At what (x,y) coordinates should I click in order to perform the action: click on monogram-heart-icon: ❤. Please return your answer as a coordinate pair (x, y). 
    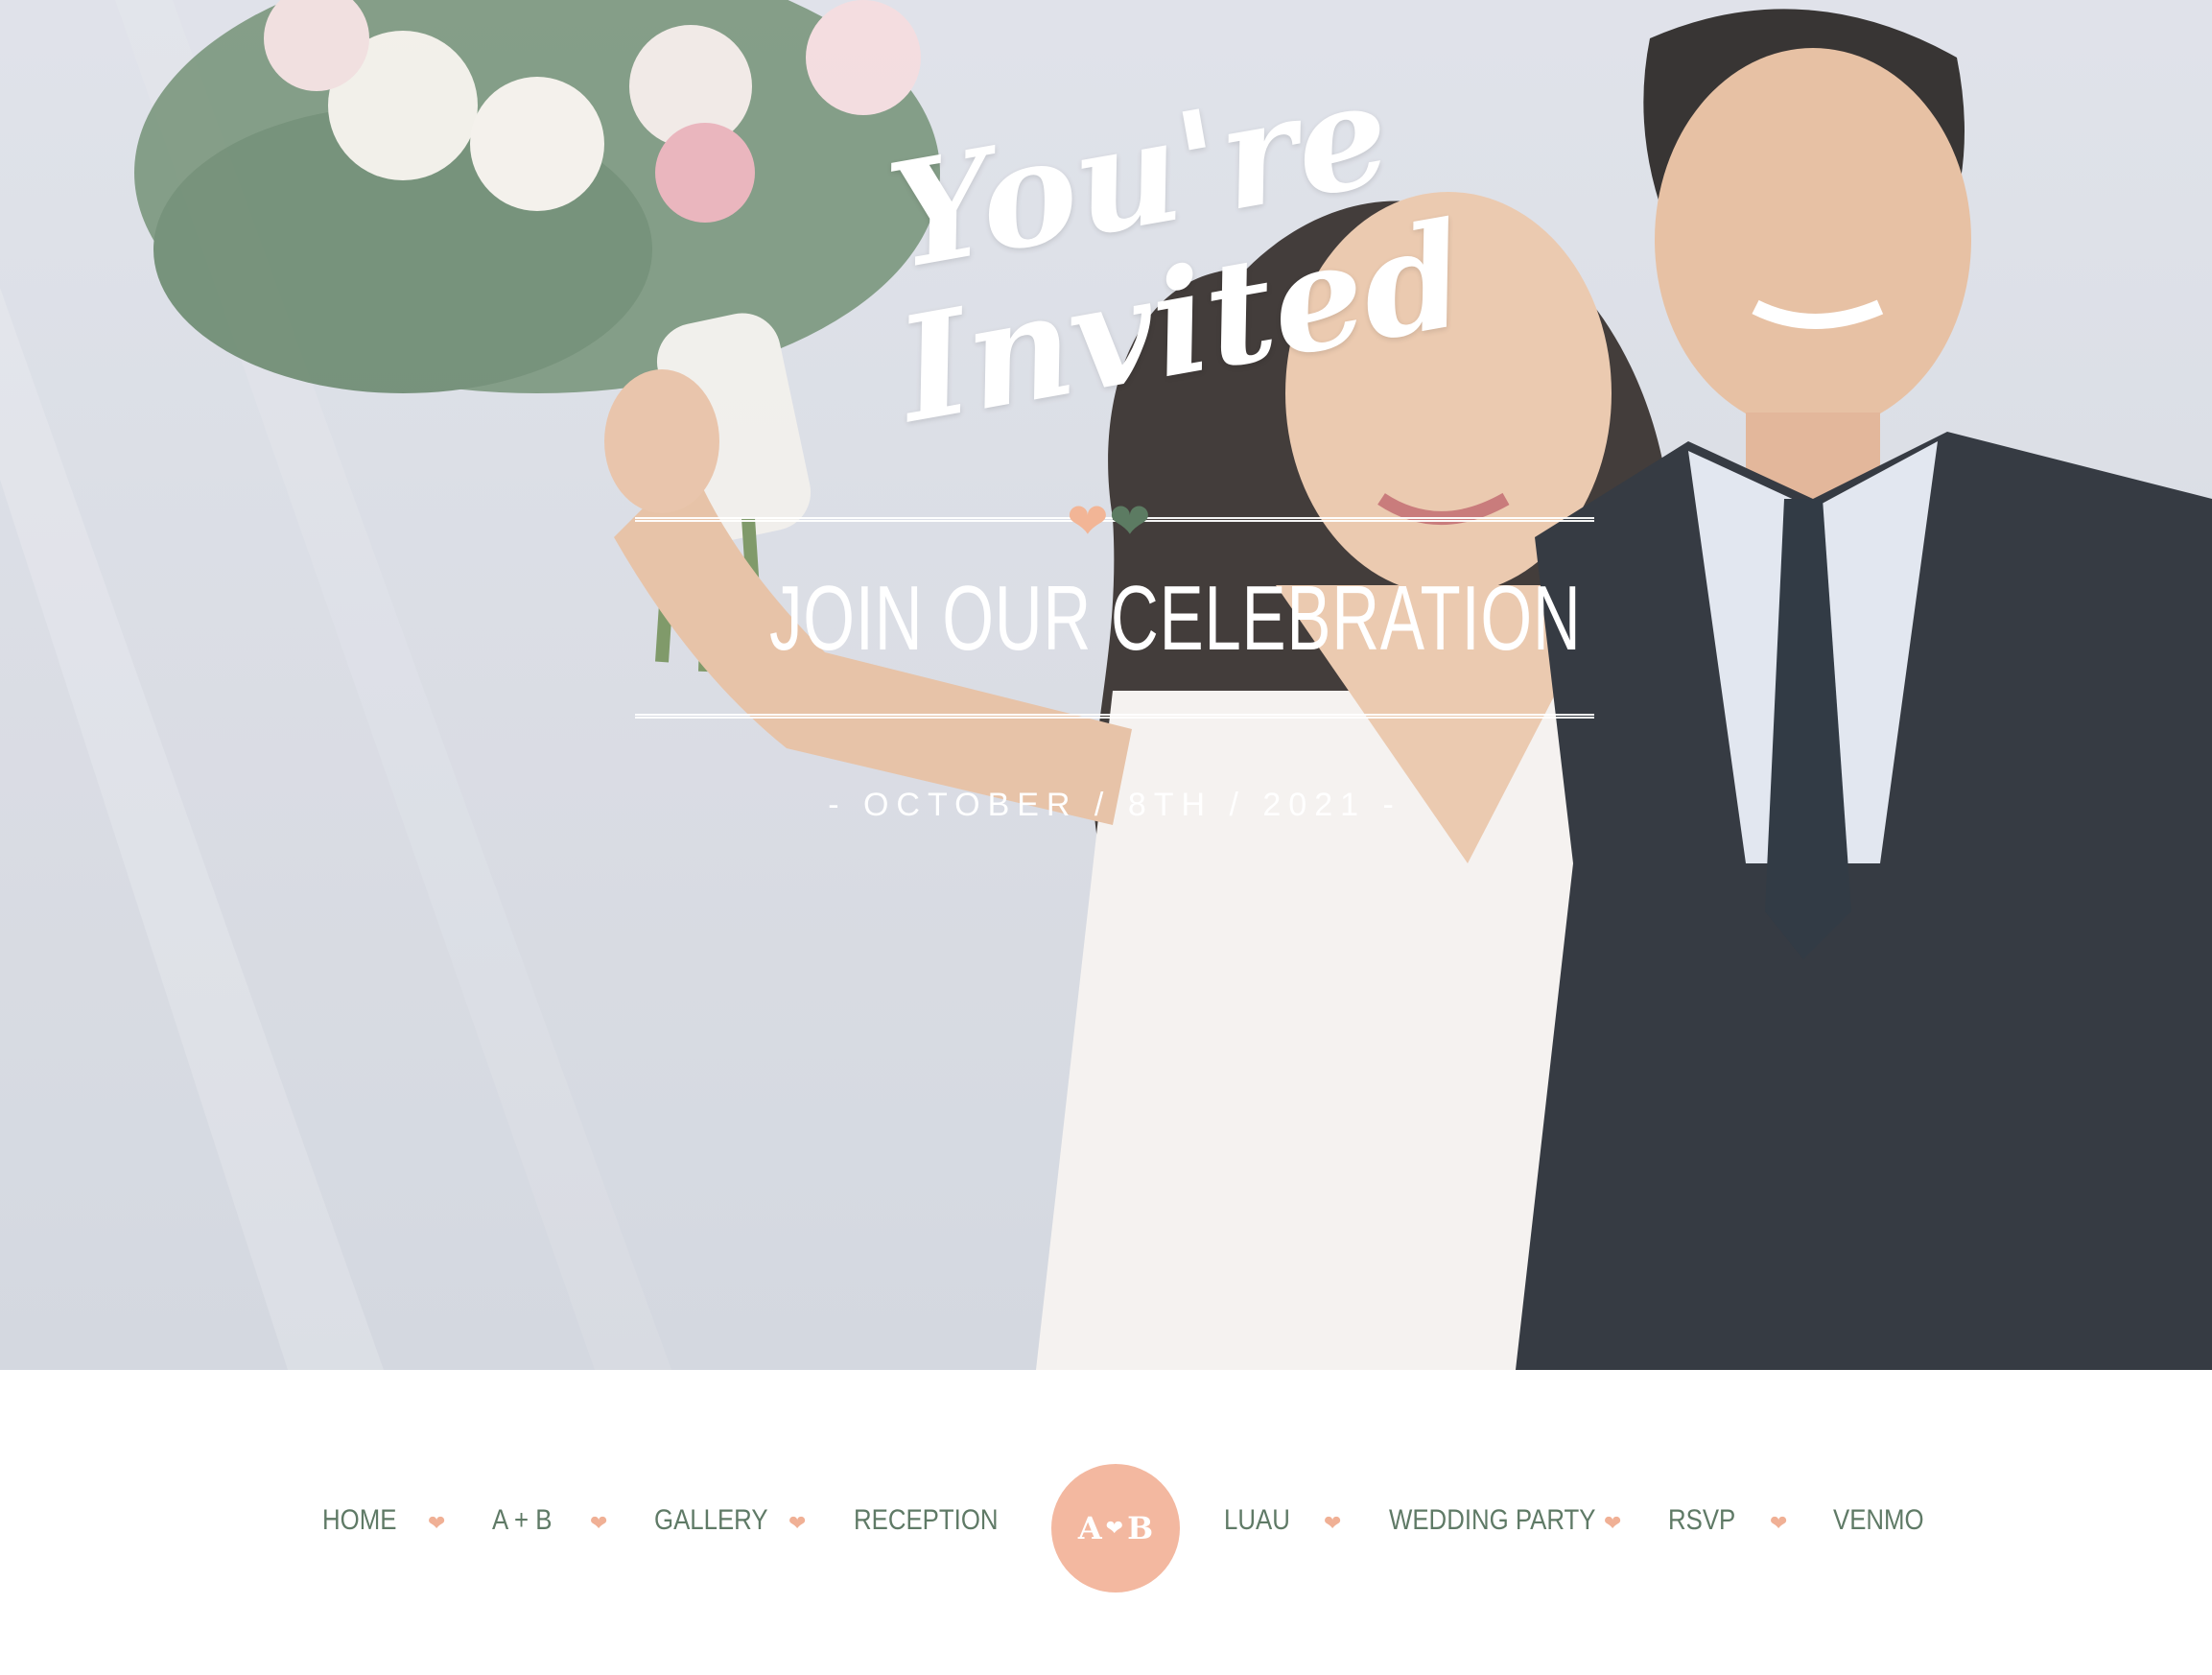
    Looking at the image, I should click on (1114, 1528).